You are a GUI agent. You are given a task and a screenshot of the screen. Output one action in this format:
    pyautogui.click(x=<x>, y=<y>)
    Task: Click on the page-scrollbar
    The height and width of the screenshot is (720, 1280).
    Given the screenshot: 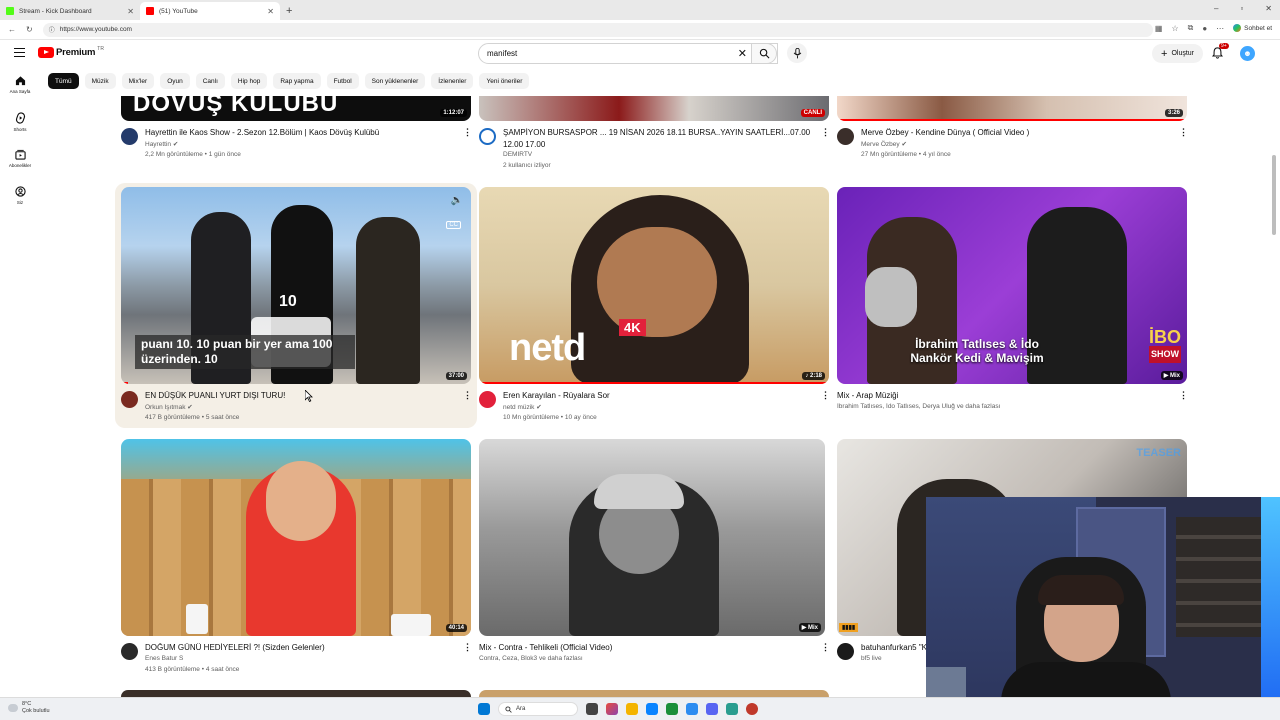 What is the action you would take?
    pyautogui.click(x=1274, y=195)
    